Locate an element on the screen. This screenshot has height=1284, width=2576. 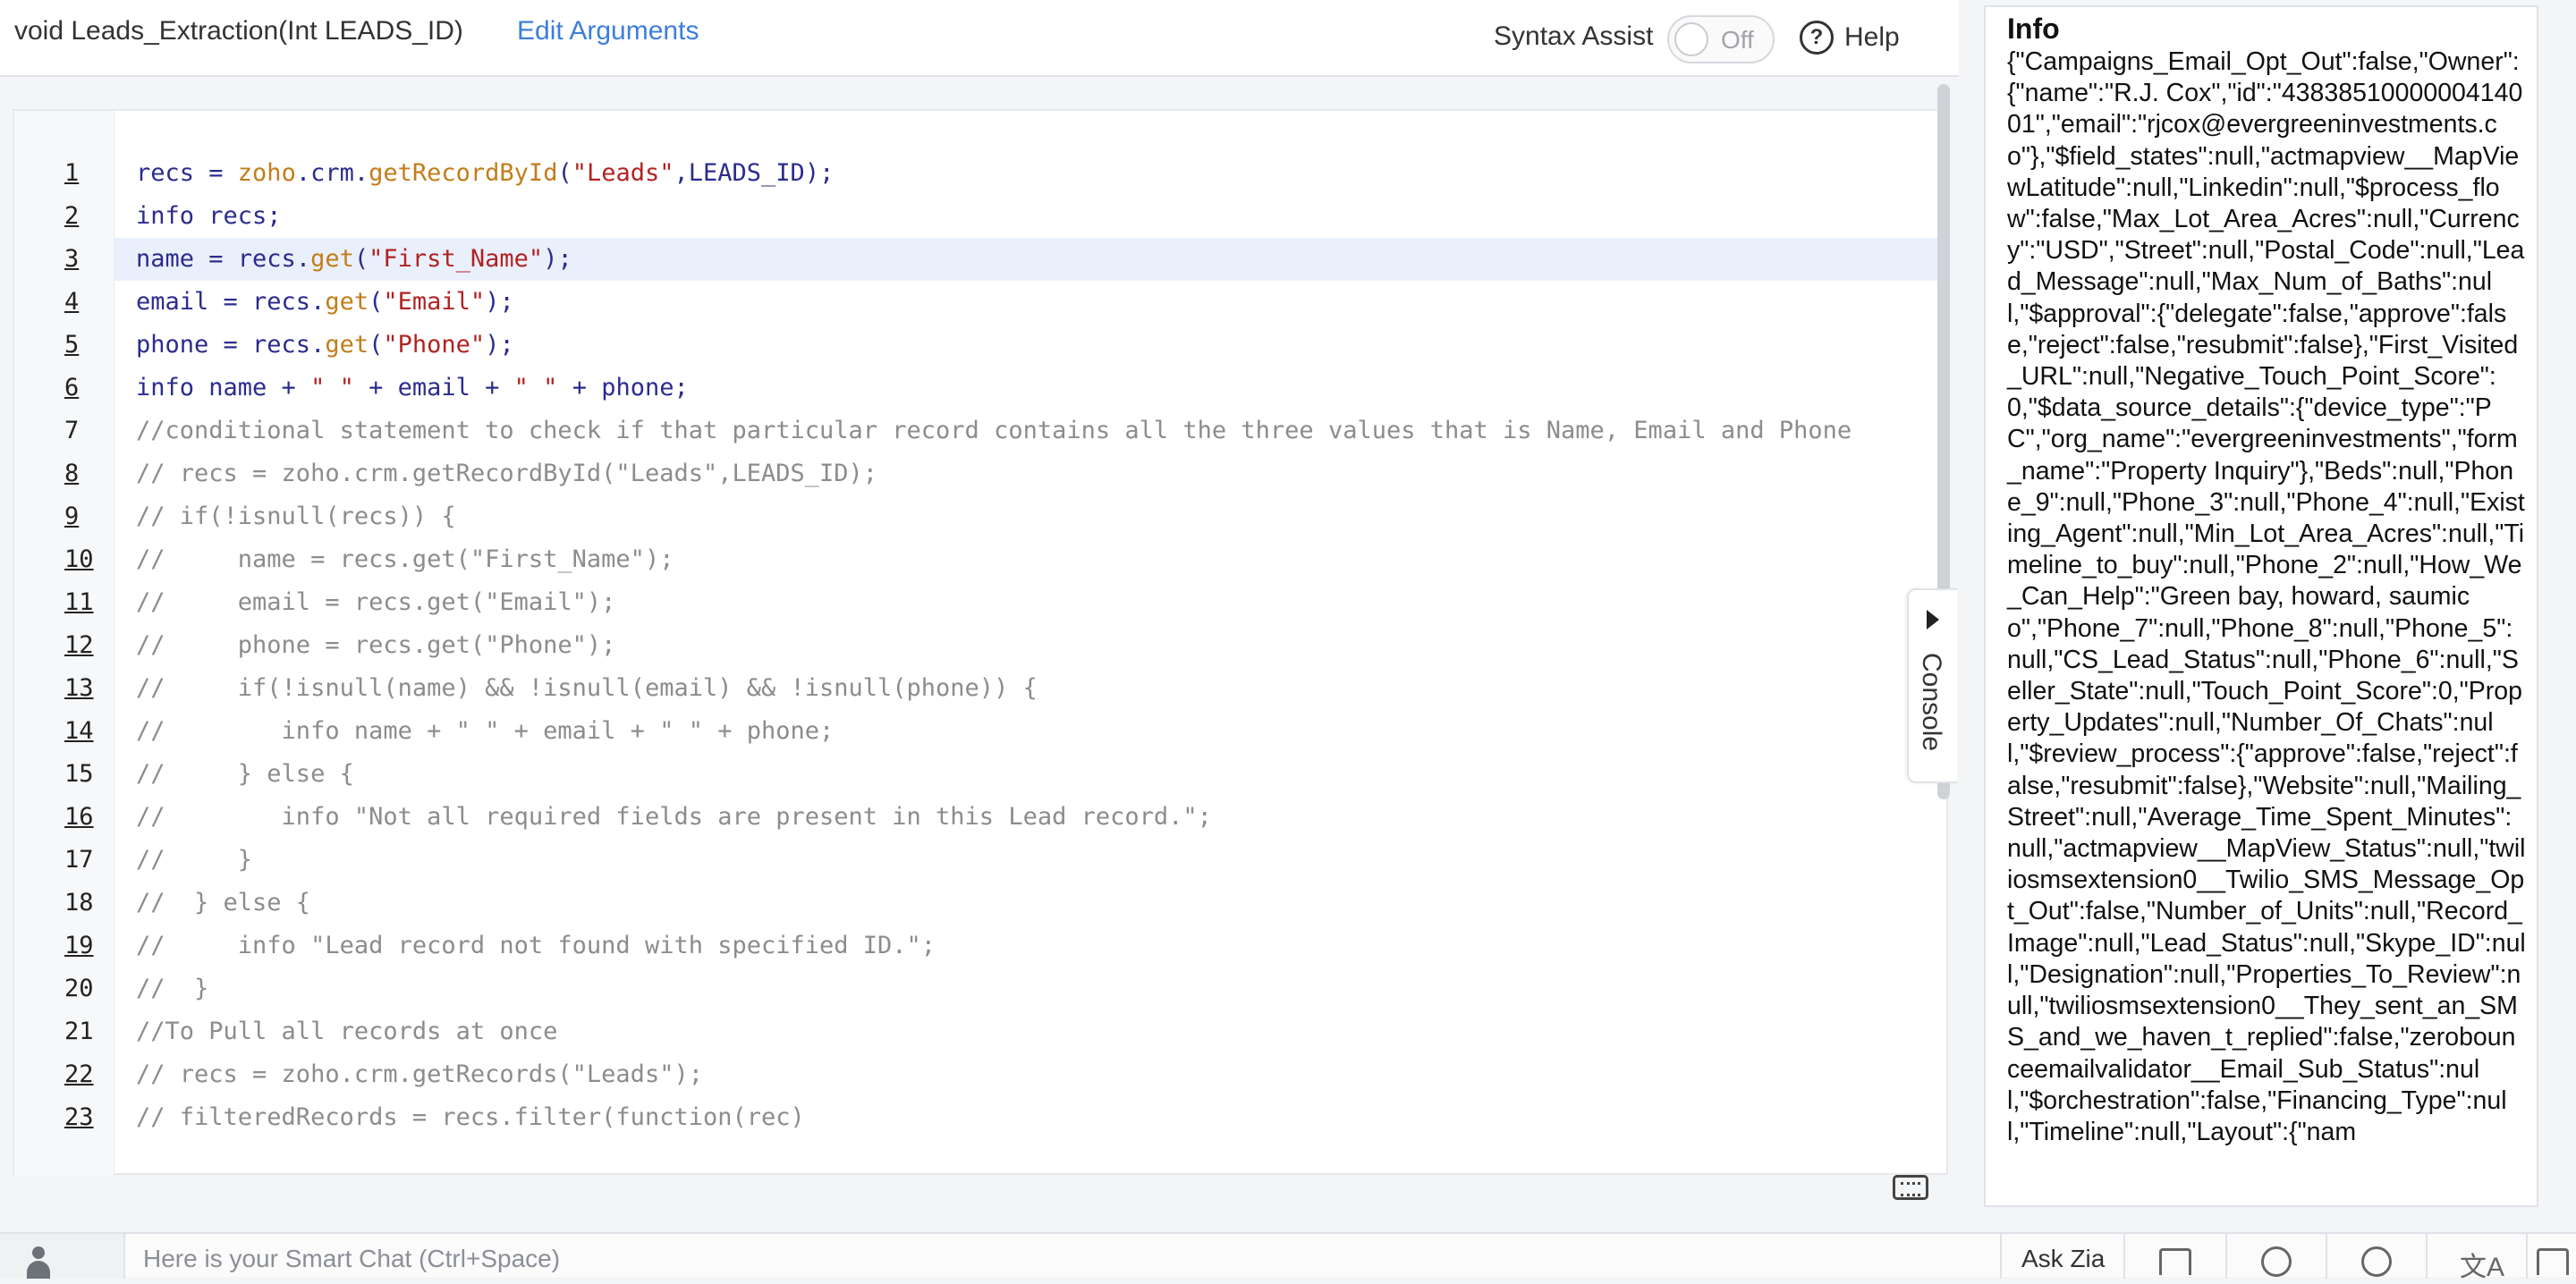
console-tab-label: Console is located at coordinates (1931, 702).